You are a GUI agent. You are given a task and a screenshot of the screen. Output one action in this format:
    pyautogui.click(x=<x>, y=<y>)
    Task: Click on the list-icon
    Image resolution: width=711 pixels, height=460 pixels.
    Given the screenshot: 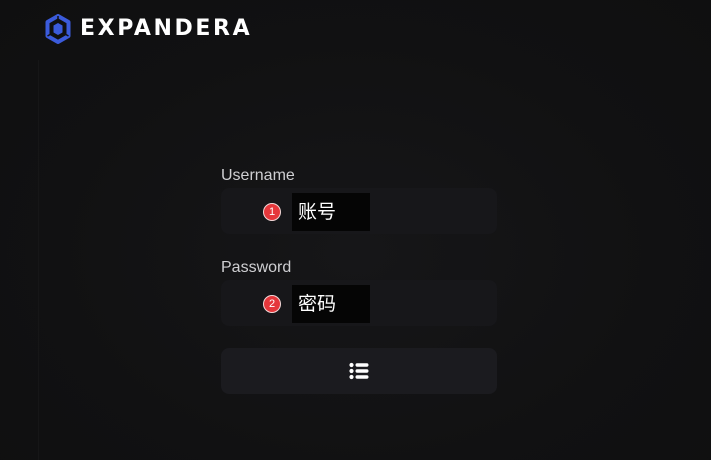 What is the action you would take?
    pyautogui.click(x=359, y=371)
    